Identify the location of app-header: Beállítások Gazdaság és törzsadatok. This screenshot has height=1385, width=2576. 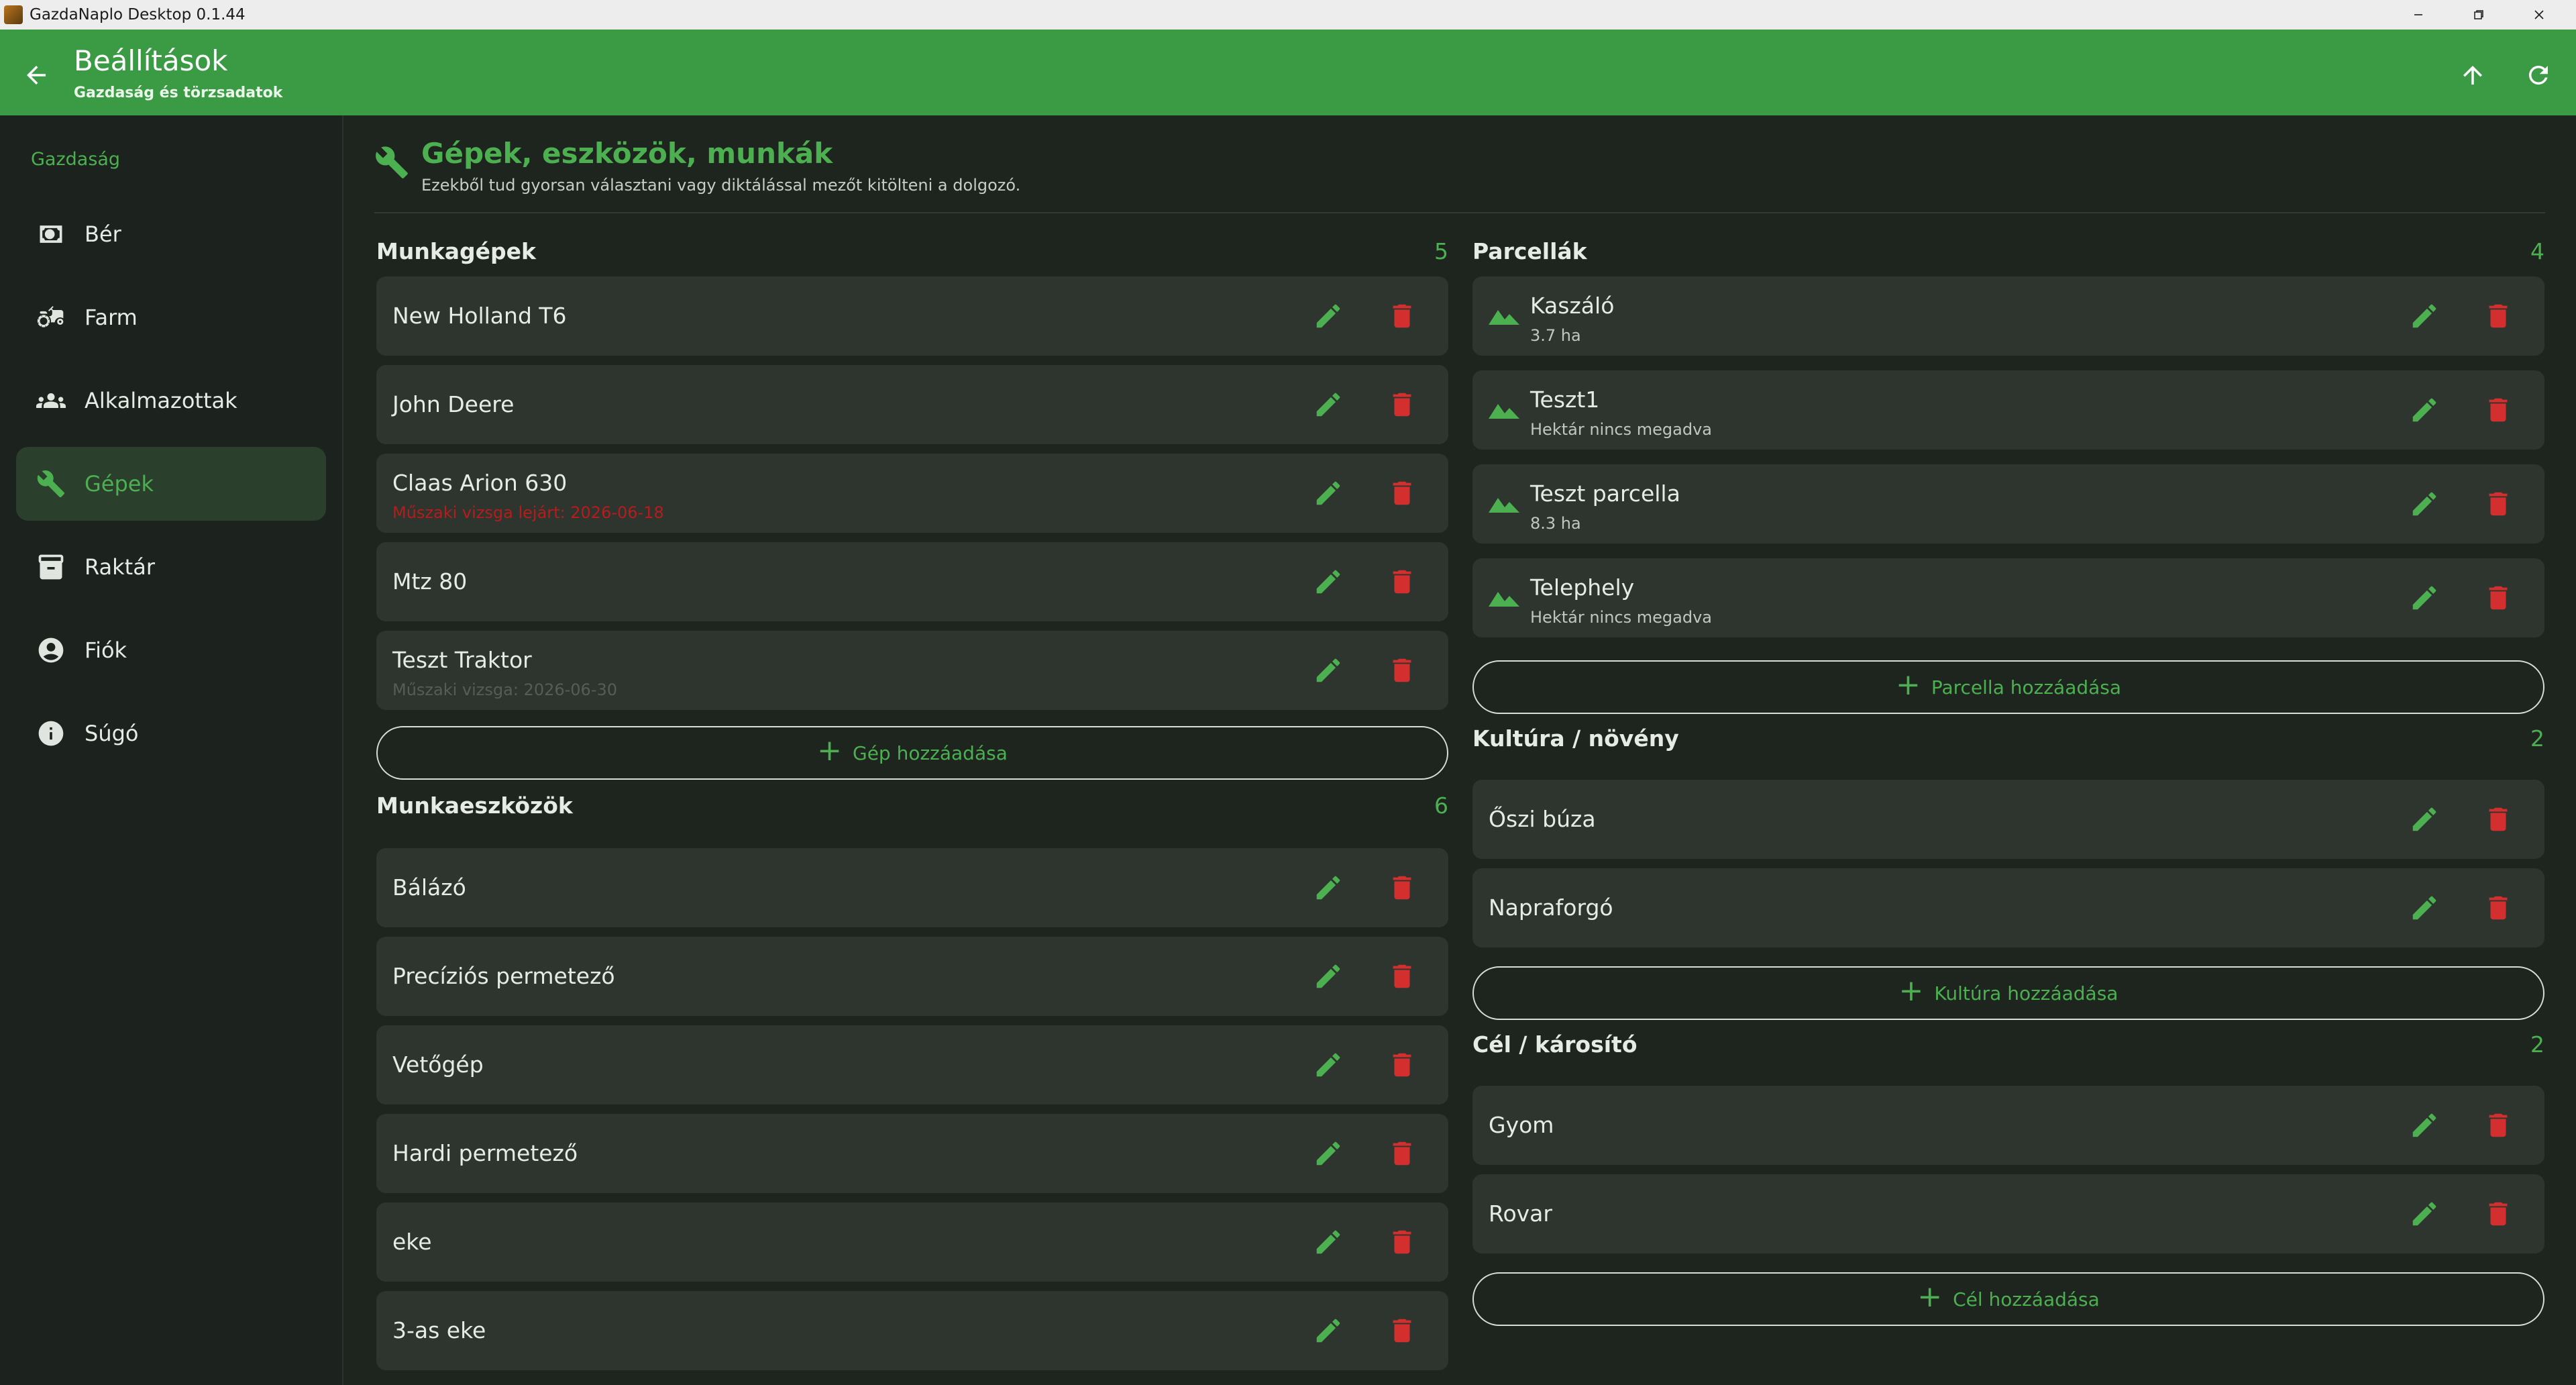
(1288, 72).